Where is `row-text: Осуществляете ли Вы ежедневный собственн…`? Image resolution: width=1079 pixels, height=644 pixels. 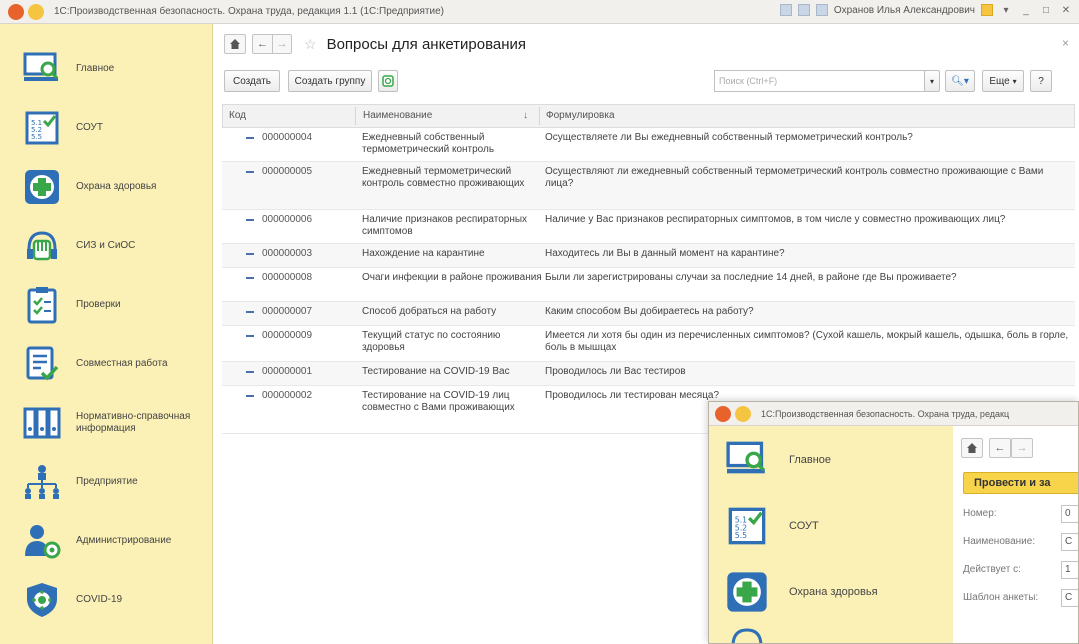
row-text: Осуществляете ли Вы ежедневный собственн… is located at coordinates (729, 137).